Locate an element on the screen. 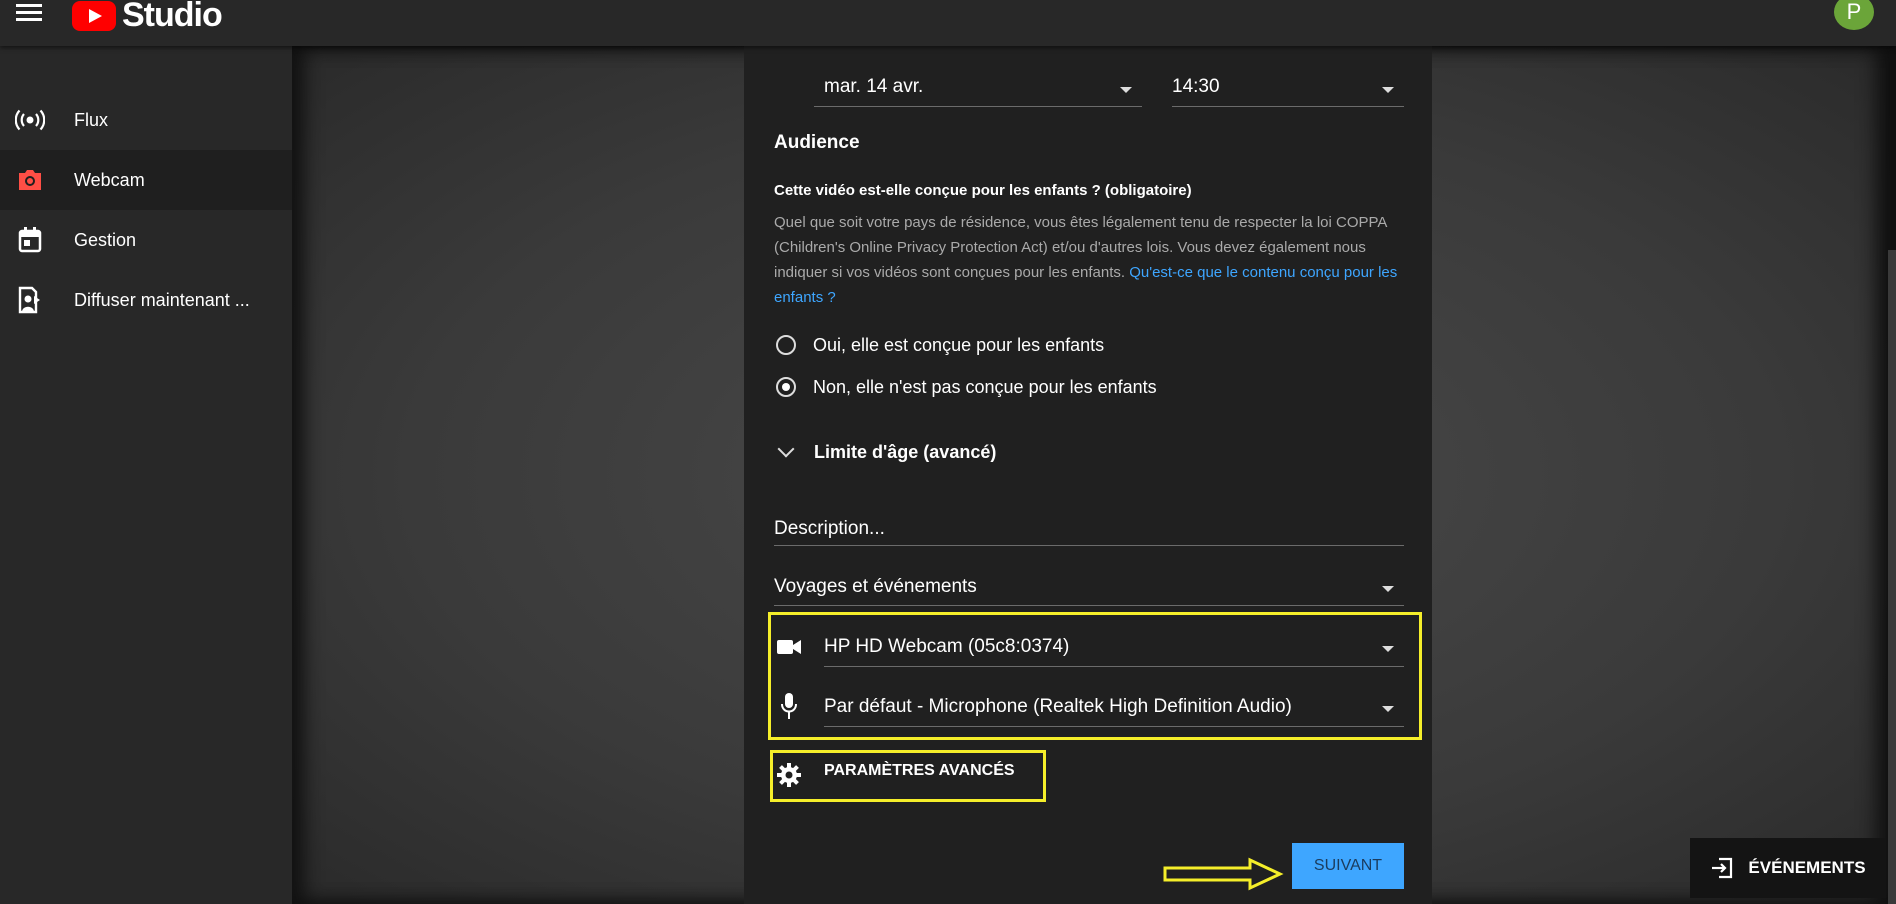 This screenshot has width=1896, height=904. calendar-icon is located at coordinates (30, 240).